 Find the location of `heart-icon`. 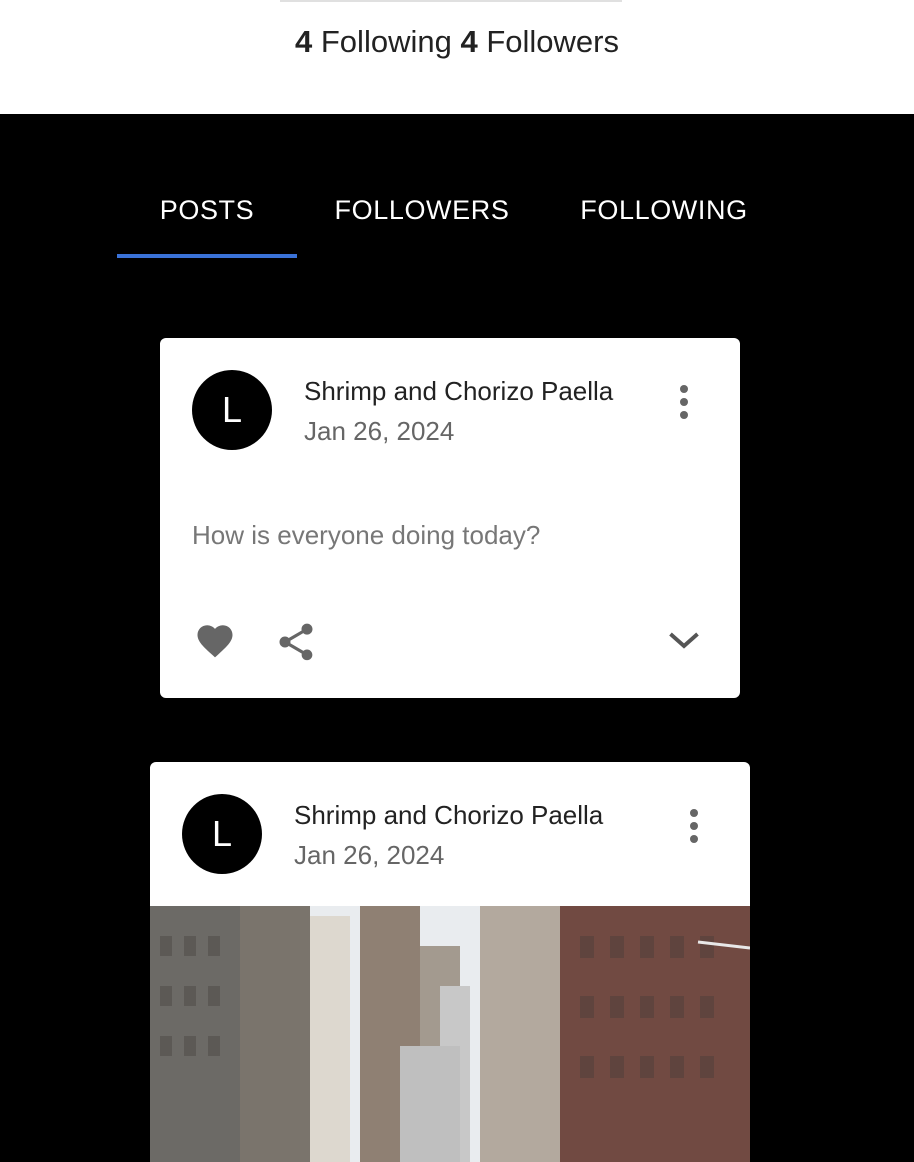

heart-icon is located at coordinates (215, 641).